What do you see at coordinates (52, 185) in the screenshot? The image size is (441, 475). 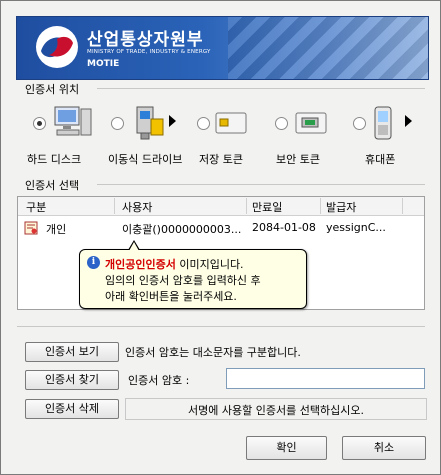 I see `selection-section-title: 인증서 선택` at bounding box center [52, 185].